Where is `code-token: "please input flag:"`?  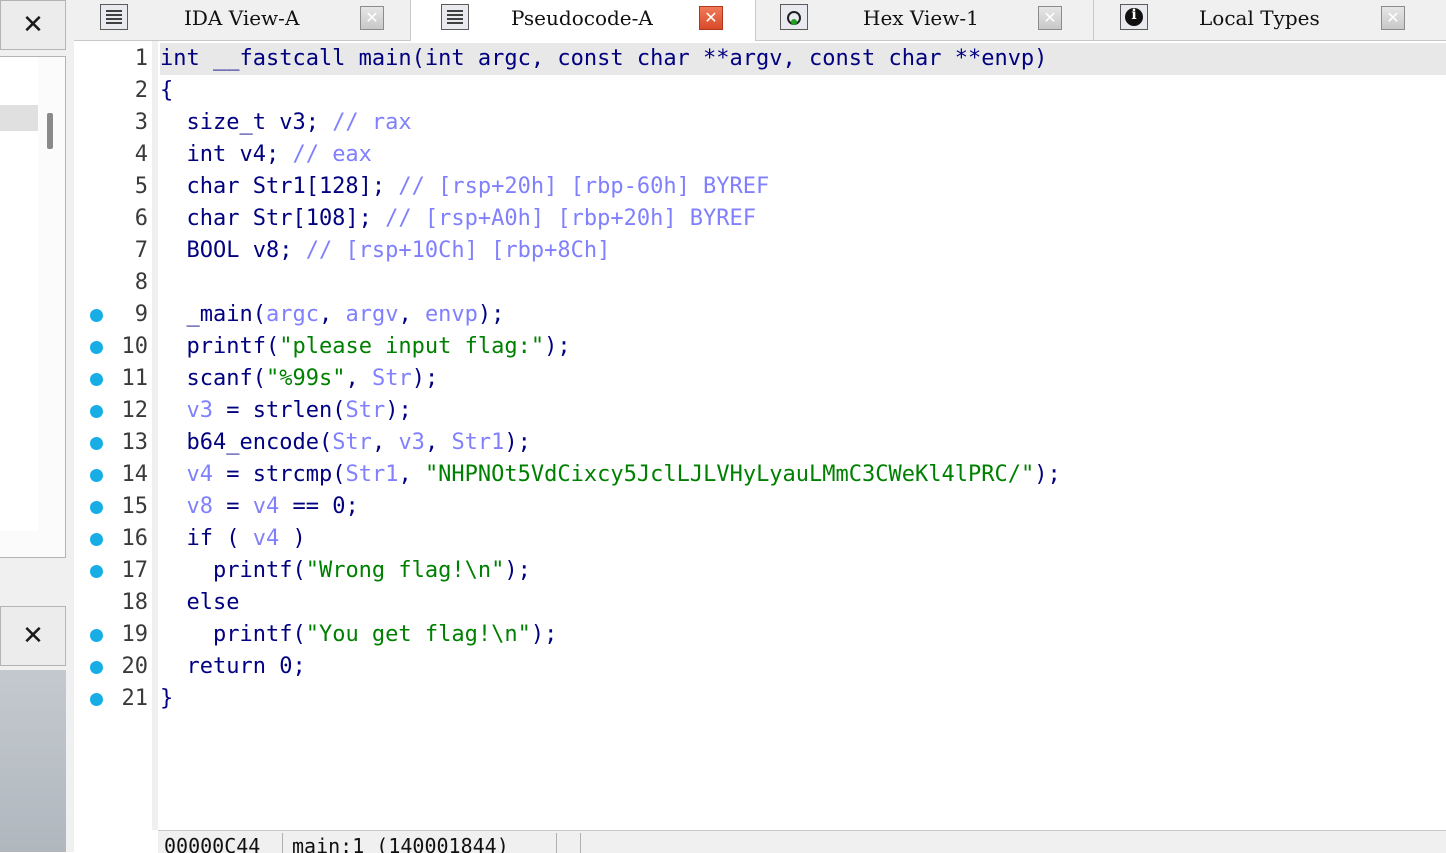 code-token: "please input flag:" is located at coordinates (411, 346).